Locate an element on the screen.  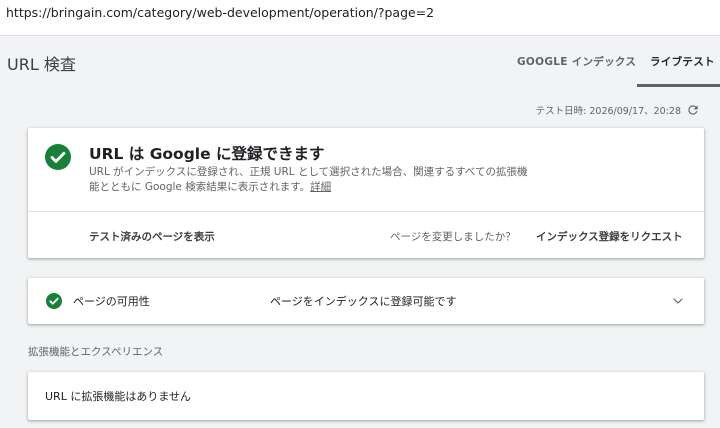
view-tested-page-button: テスト済みのページを表示 is located at coordinates (152, 236).